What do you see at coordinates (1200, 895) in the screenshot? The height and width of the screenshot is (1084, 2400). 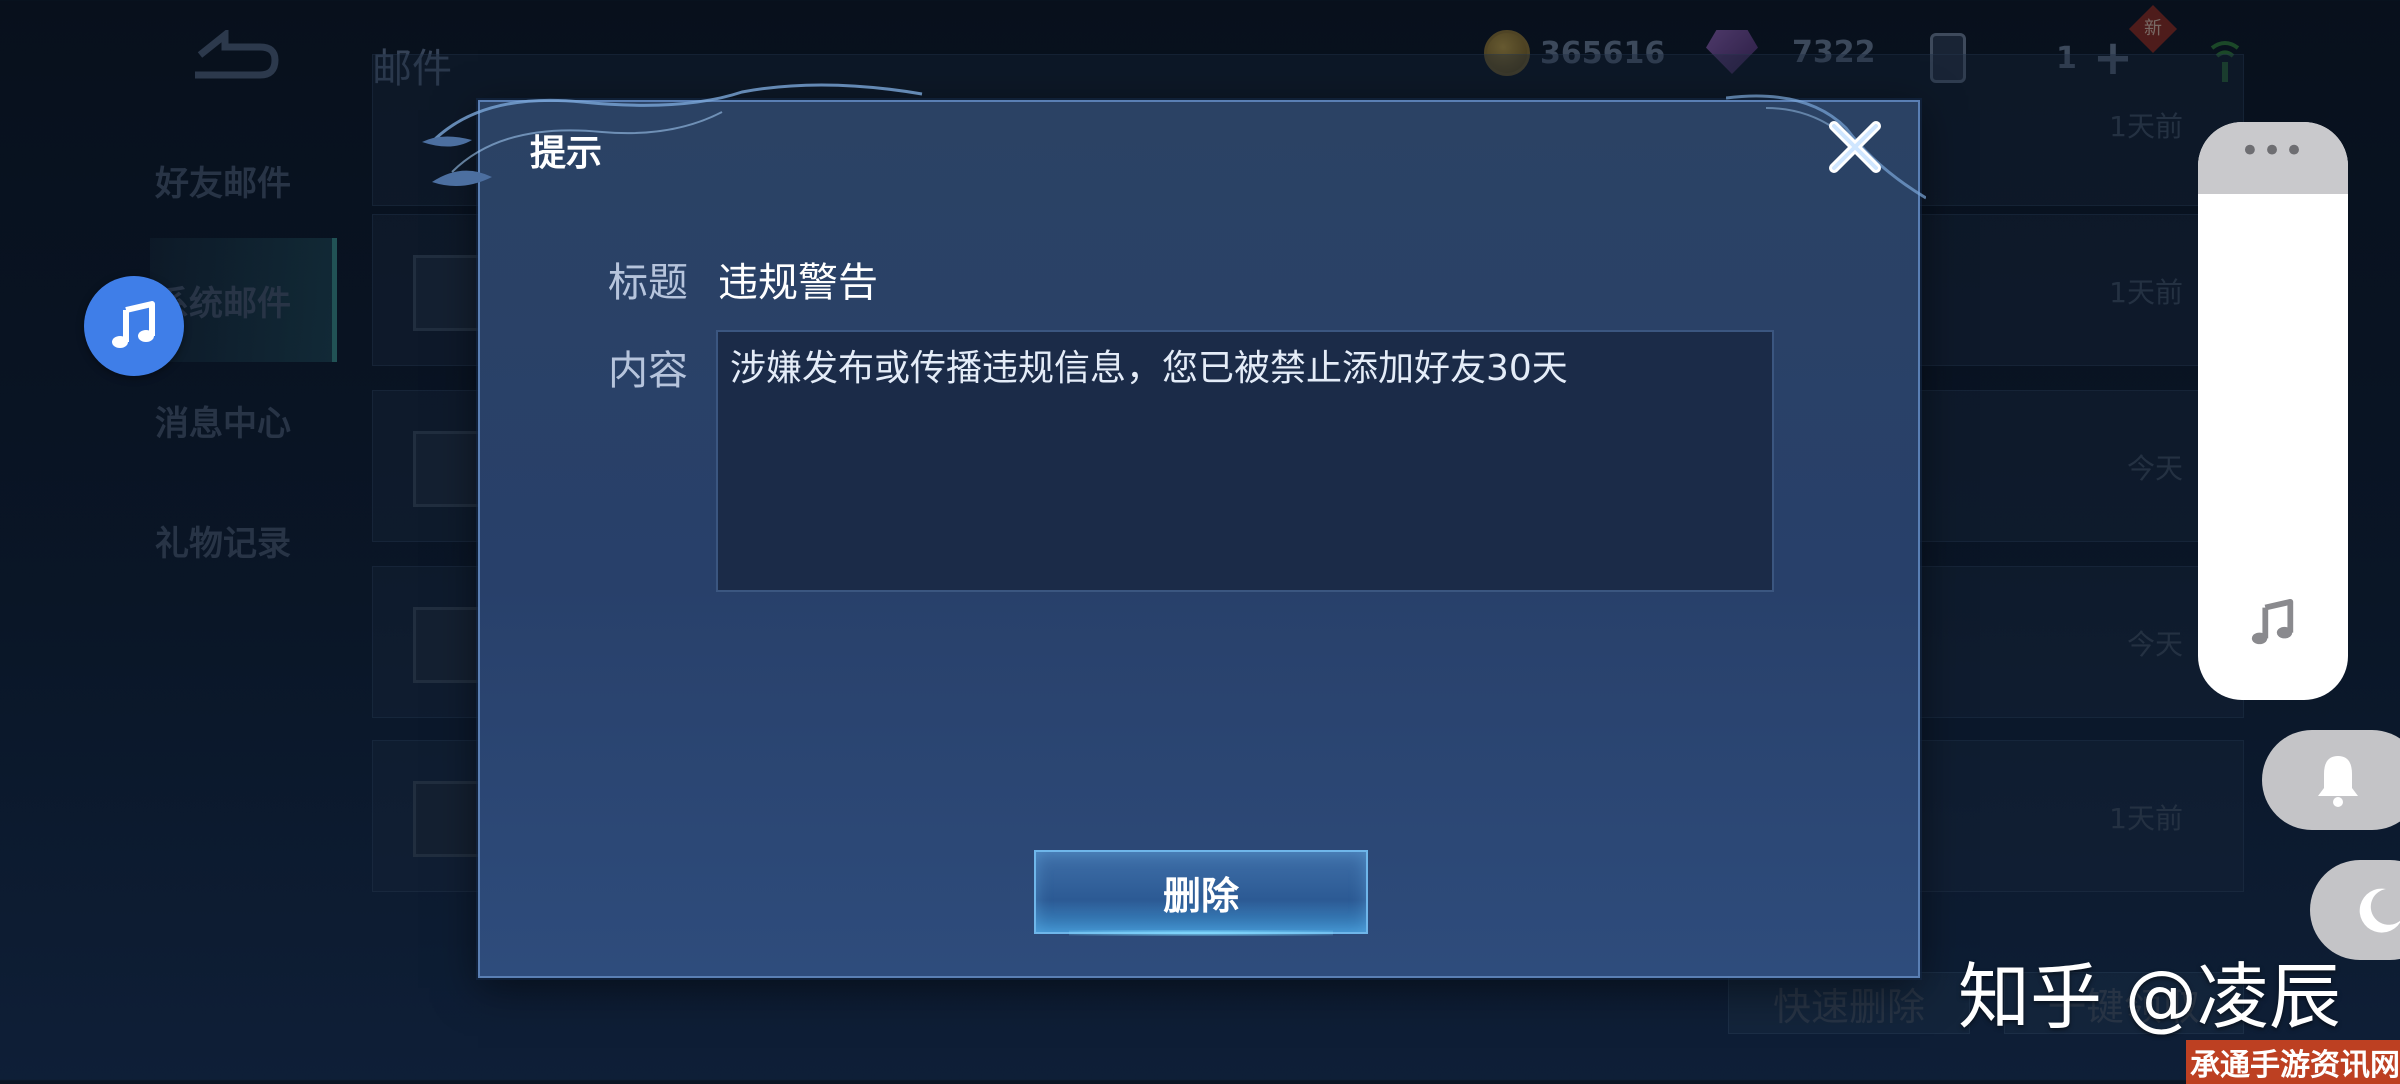 I see `delete-button-label: 删除` at bounding box center [1200, 895].